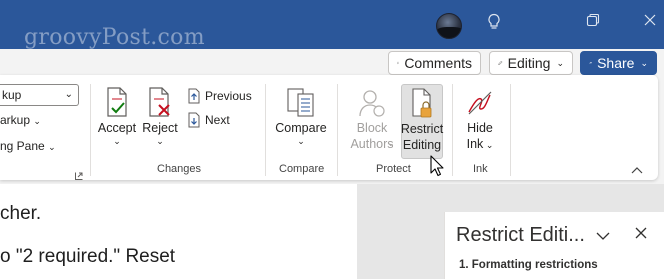  Describe the element at coordinates (179, 169) in the screenshot. I see `changes-group-label: Changes` at that location.